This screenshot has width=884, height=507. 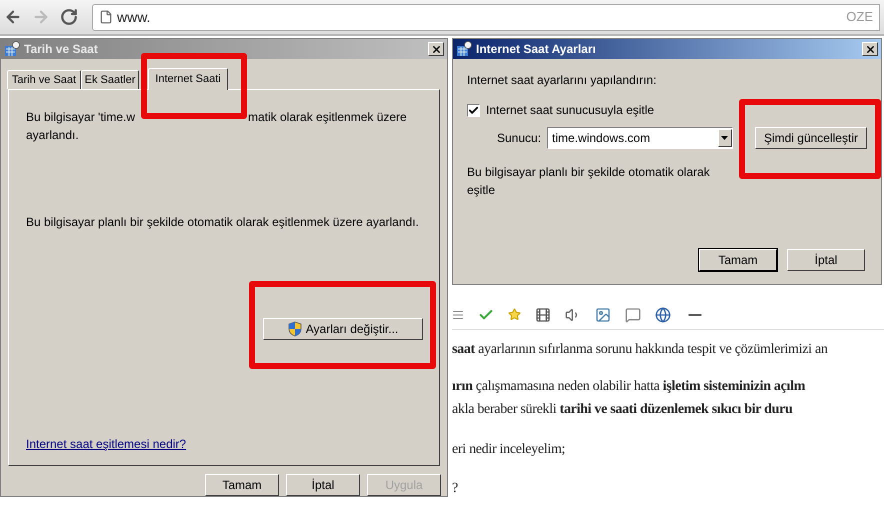 What do you see at coordinates (640, 350) in the screenshot?
I see `article-text: saat ayarlarının sıfırlanma sorunu hakkında tespit ve çözümlerimizi an` at bounding box center [640, 350].